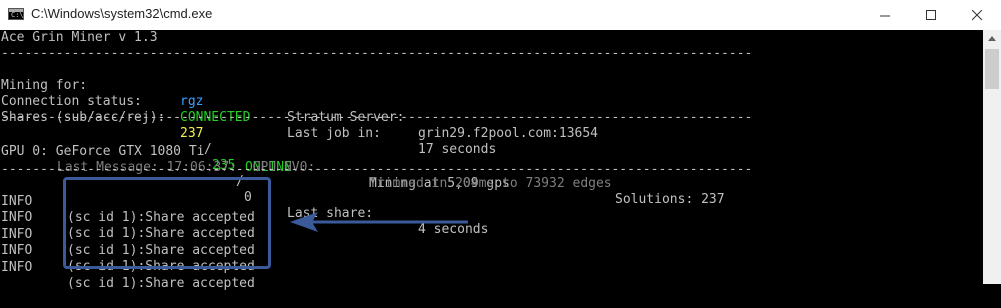 The width and height of the screenshot is (1001, 308). Describe the element at coordinates (992, 157) in the screenshot. I see `vertical-scrollbar` at that location.